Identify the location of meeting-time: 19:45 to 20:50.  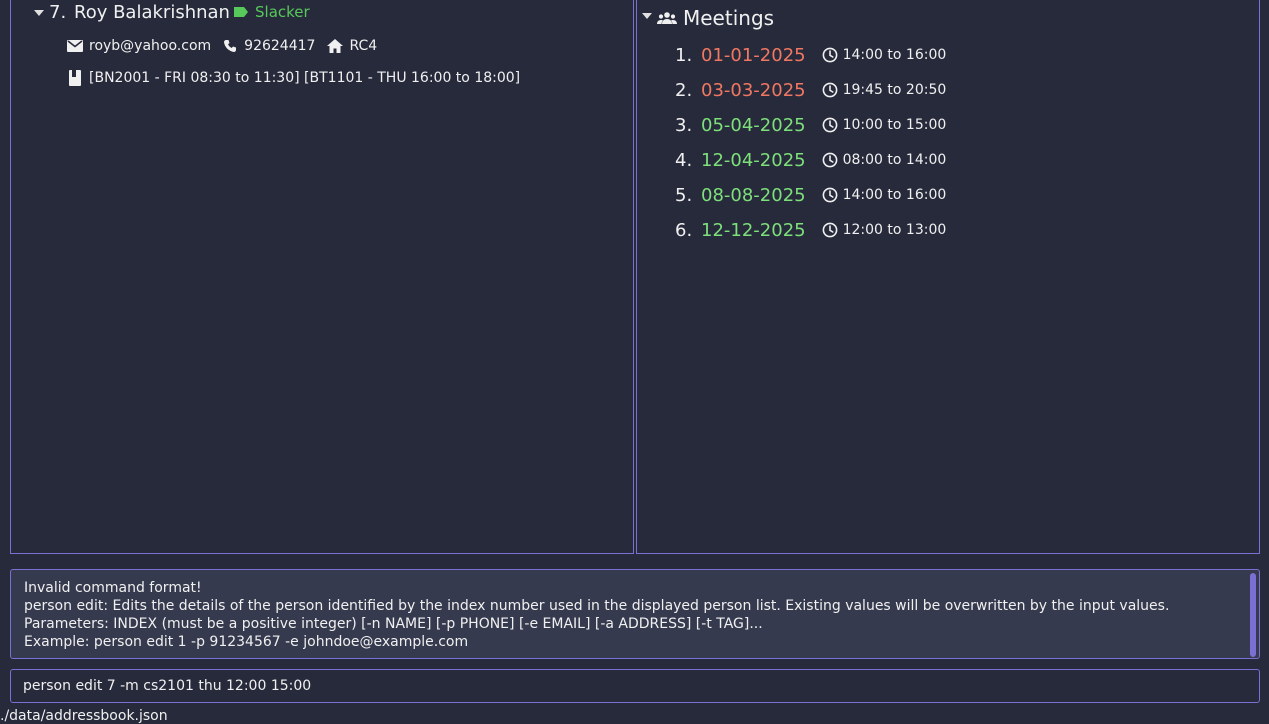
(884, 90).